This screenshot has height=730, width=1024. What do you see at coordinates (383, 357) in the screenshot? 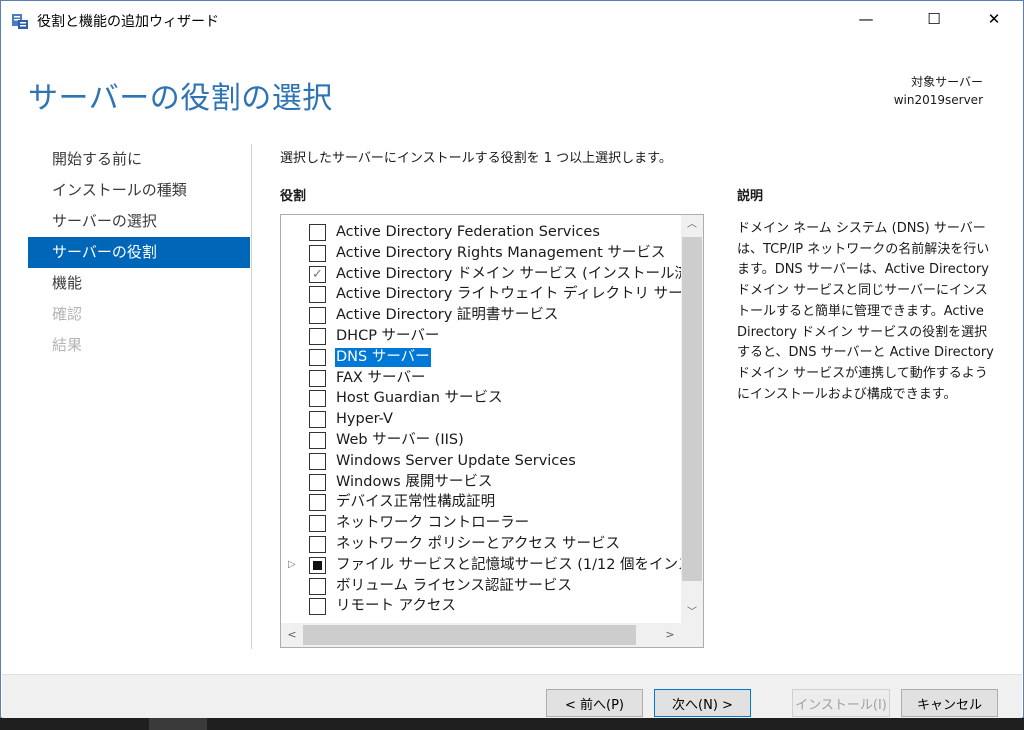
I see `role-label: DNS サーバー` at bounding box center [383, 357].